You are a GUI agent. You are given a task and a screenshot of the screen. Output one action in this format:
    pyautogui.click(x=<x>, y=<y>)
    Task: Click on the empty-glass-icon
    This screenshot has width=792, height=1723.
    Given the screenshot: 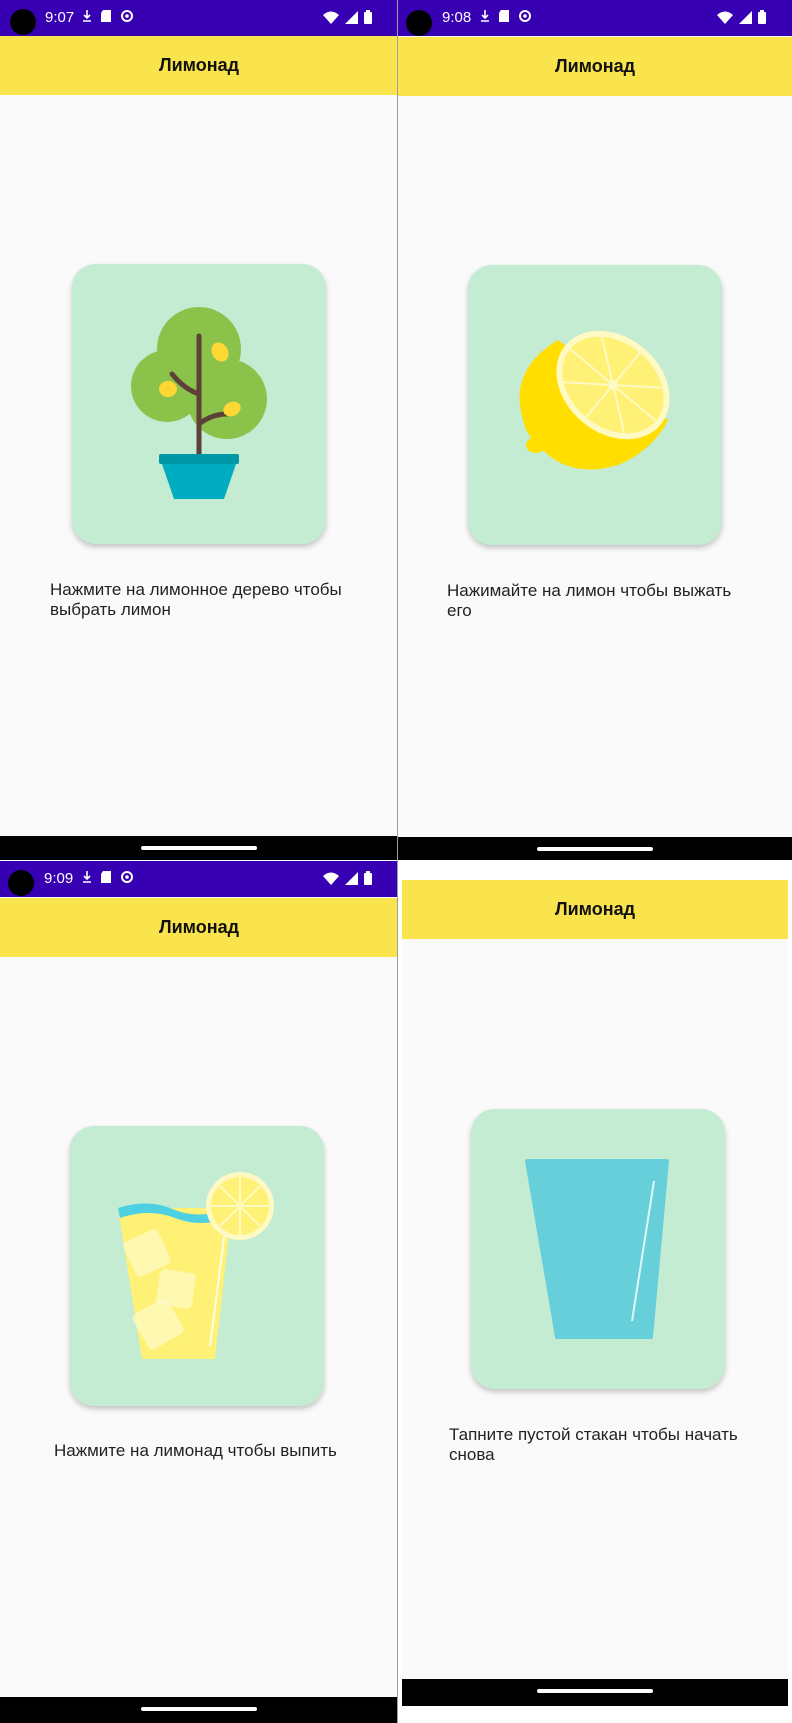 What is the action you would take?
    pyautogui.click(x=597, y=1249)
    